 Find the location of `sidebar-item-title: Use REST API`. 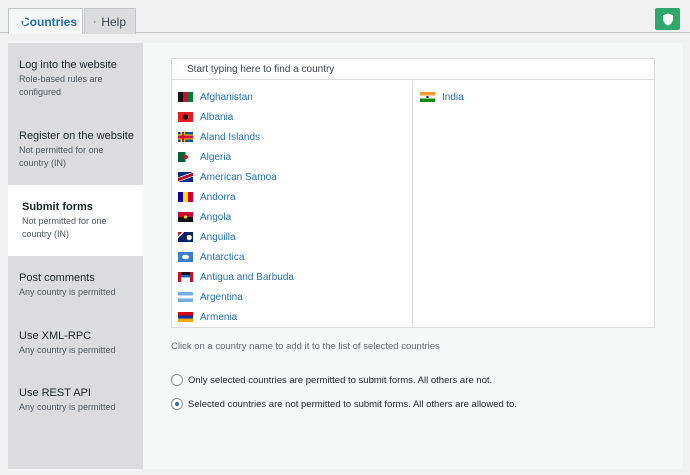

sidebar-item-title: Use REST API is located at coordinates (55, 393).